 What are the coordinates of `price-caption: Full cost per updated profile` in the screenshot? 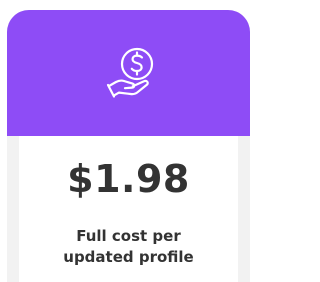 It's located at (128, 247).